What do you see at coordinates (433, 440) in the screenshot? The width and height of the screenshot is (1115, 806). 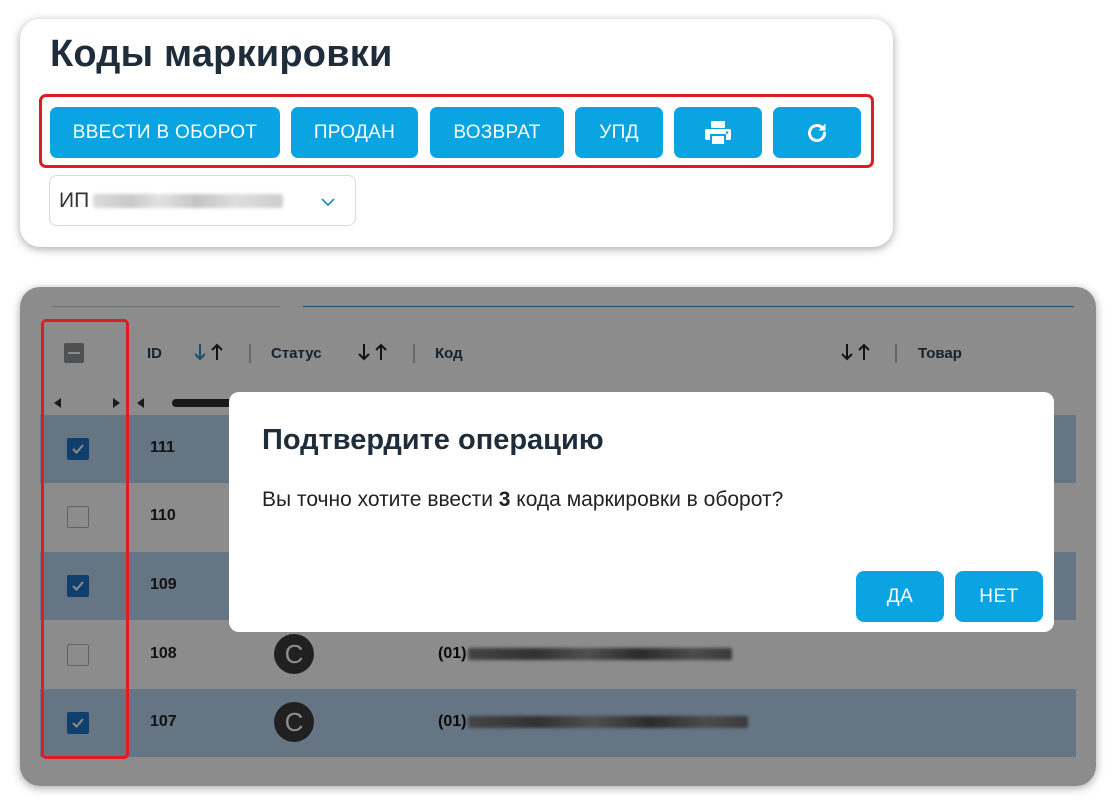 I see `dialog-title: Подтвердите операцию` at bounding box center [433, 440].